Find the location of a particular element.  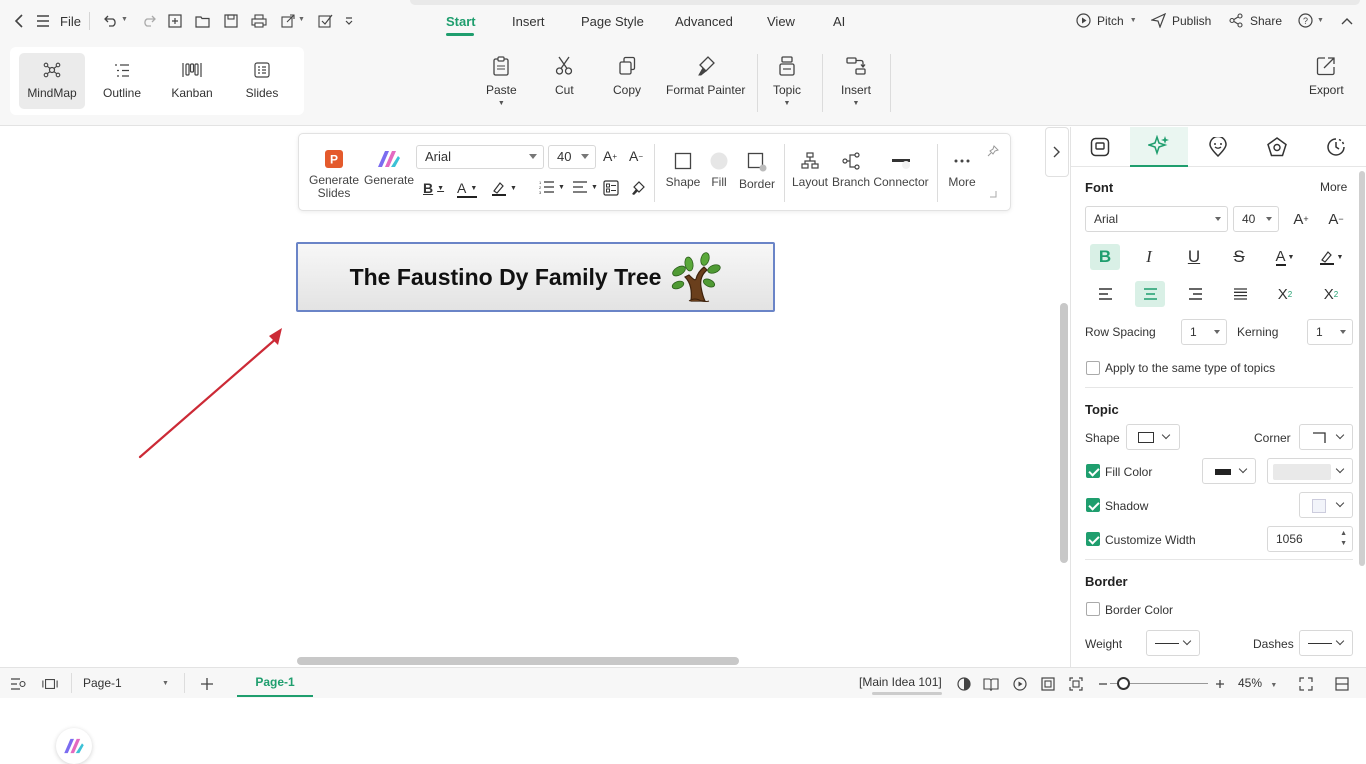

numbering-button: 123 ▼ is located at coordinates (552, 187).